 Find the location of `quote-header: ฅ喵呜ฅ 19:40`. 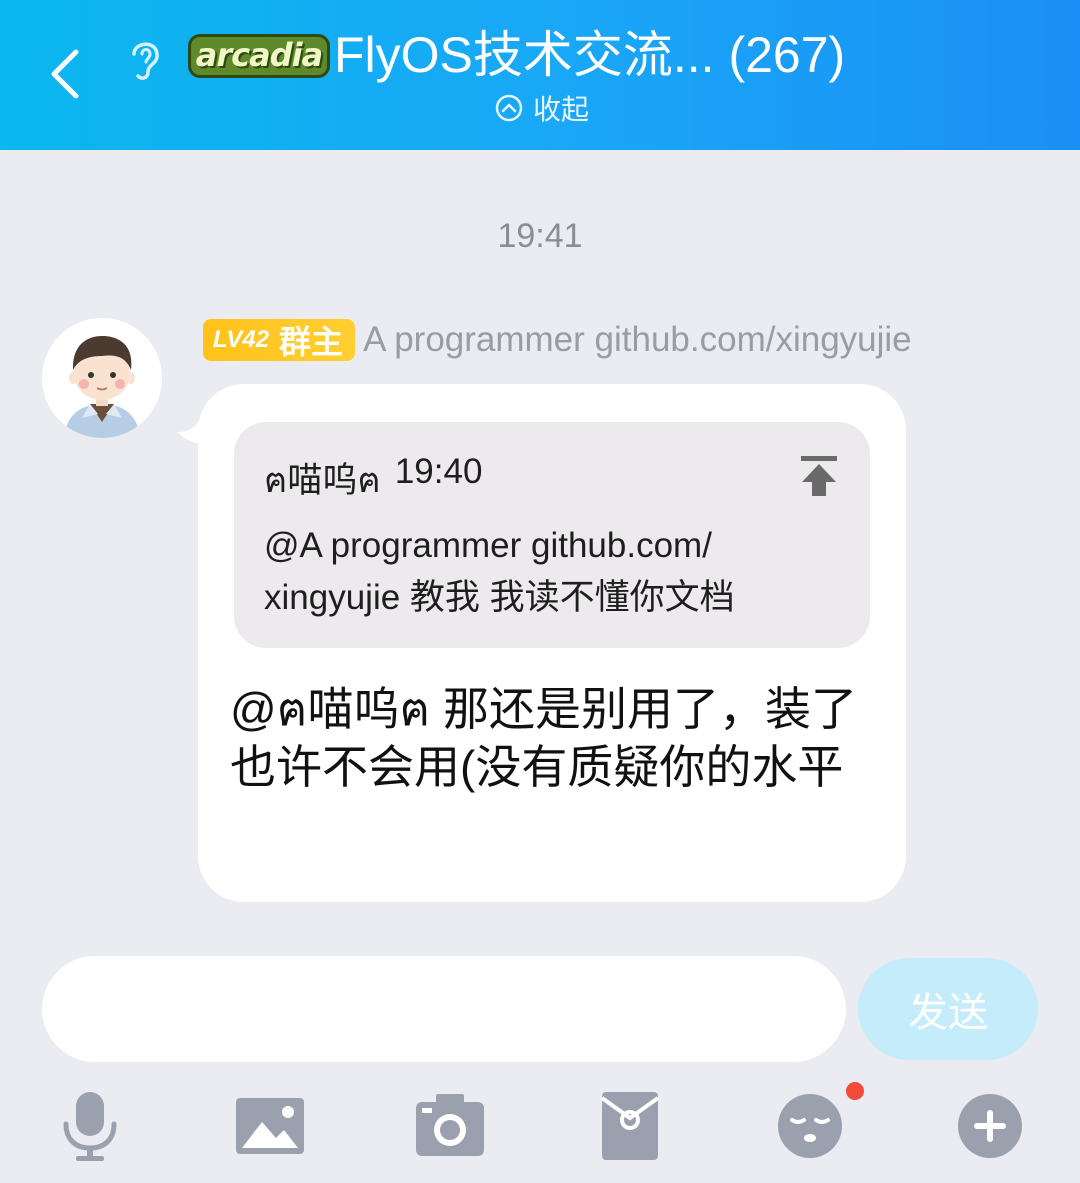

quote-header: ฅ喵呜ฅ 19:40 is located at coordinates (373, 480).